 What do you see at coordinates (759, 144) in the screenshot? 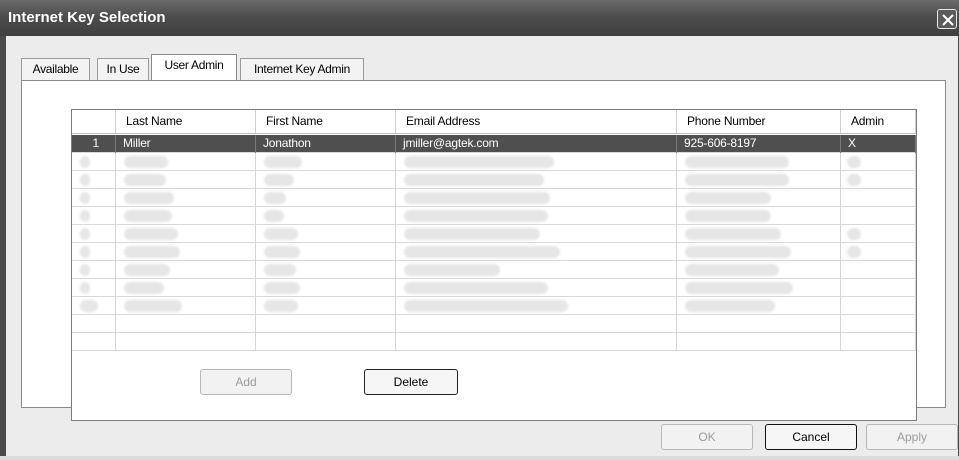
I see `phone-cell: 925-606-8197` at bounding box center [759, 144].